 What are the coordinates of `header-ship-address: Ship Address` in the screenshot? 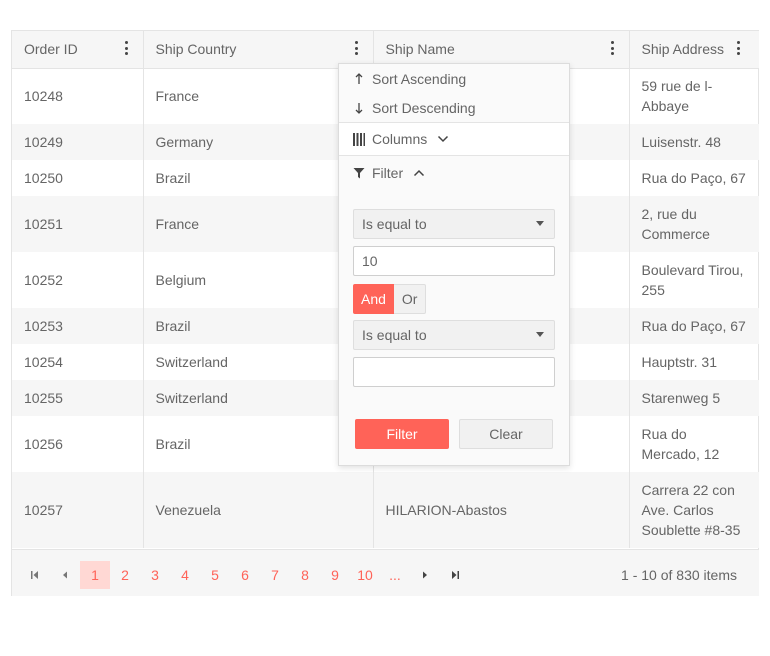 It's located at (693, 50).